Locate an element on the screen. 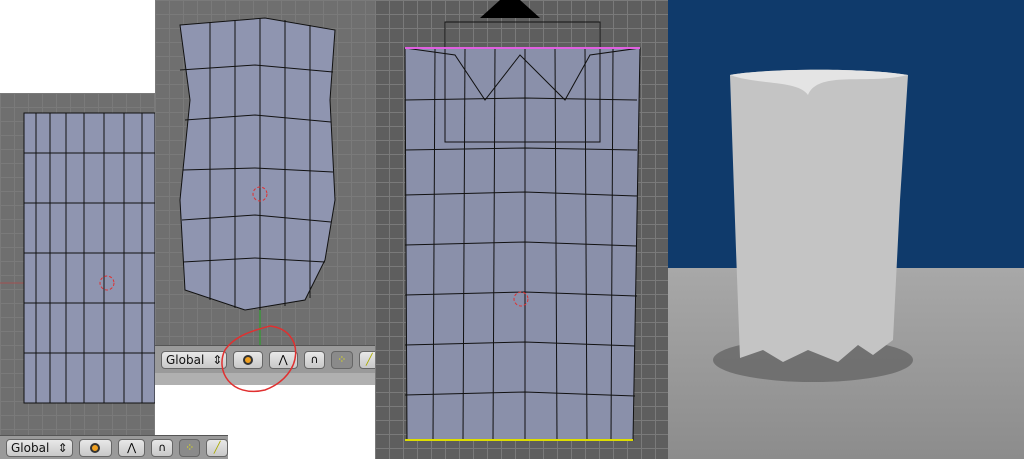 The height and width of the screenshot is (459, 1024). crumpled-mesh is located at coordinates (257, 181).